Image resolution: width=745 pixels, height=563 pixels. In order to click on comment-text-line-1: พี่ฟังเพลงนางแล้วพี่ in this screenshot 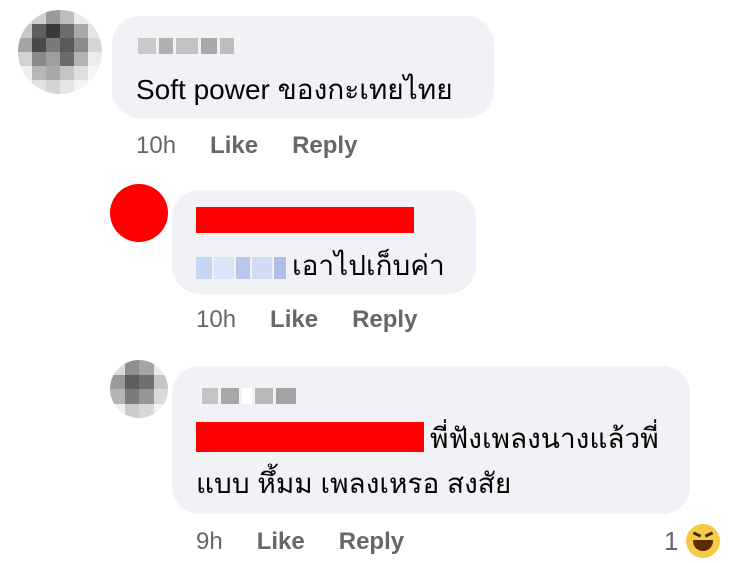, I will do `click(544, 438)`.